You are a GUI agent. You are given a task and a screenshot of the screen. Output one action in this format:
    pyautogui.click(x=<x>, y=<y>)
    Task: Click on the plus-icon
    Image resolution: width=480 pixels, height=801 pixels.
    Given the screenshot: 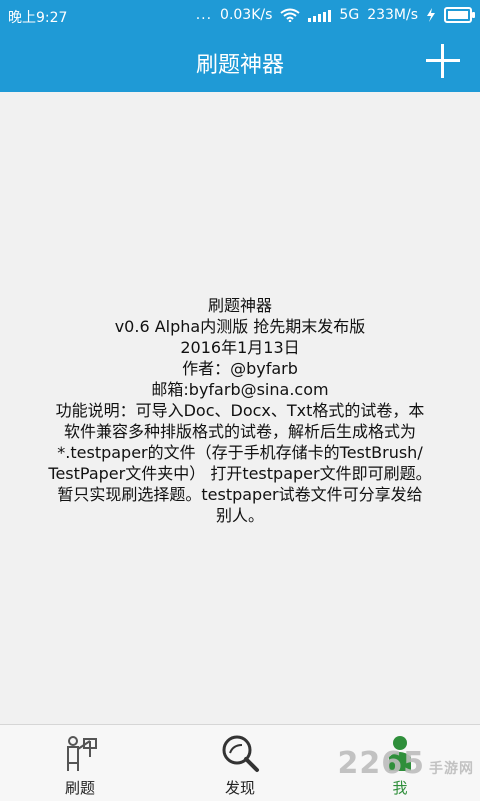 What is the action you would take?
    pyautogui.click(x=443, y=61)
    